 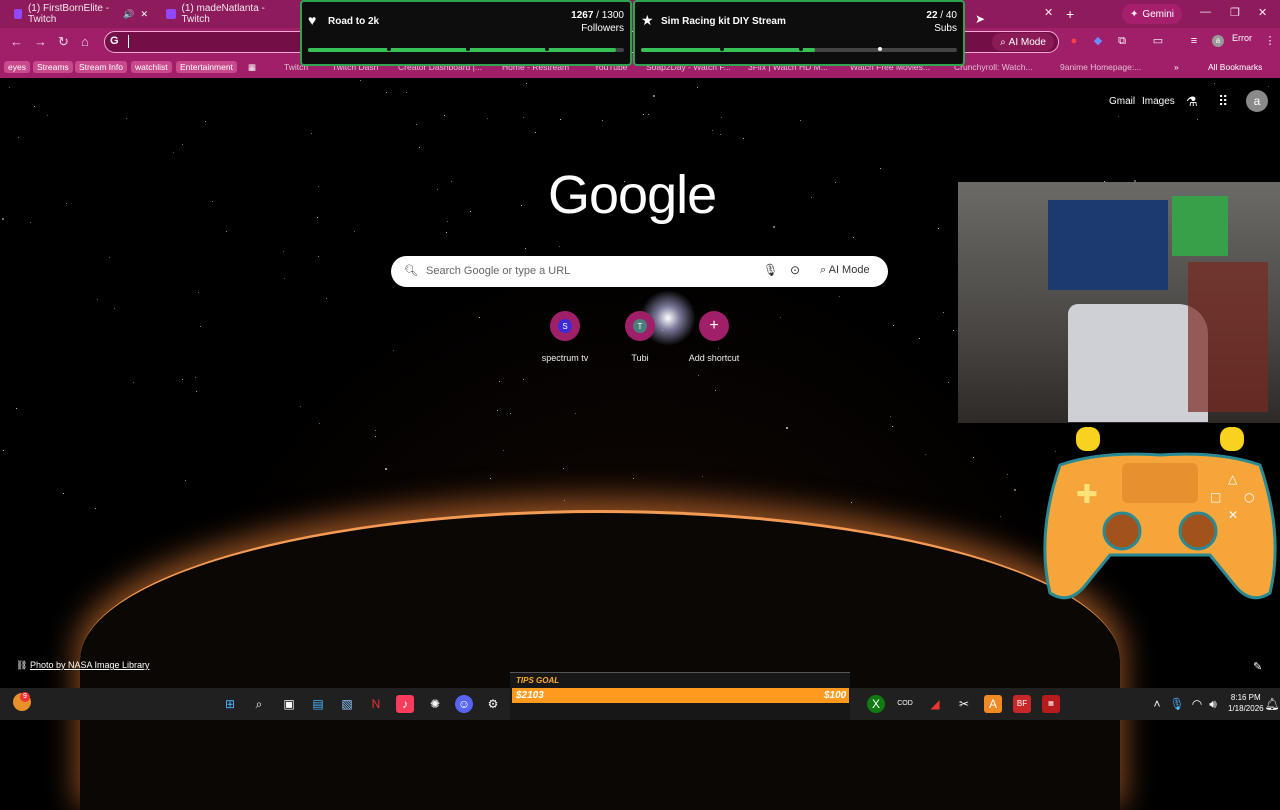 I want to click on gemini-button: ✦ Gemini, so click(x=1152, y=14).